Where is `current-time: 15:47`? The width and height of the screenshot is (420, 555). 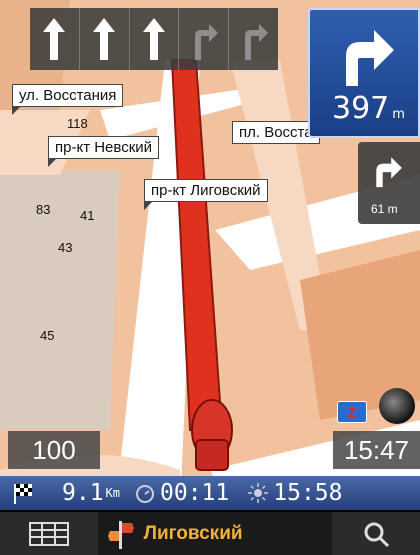
current-time: 15:47 is located at coordinates (376, 450).